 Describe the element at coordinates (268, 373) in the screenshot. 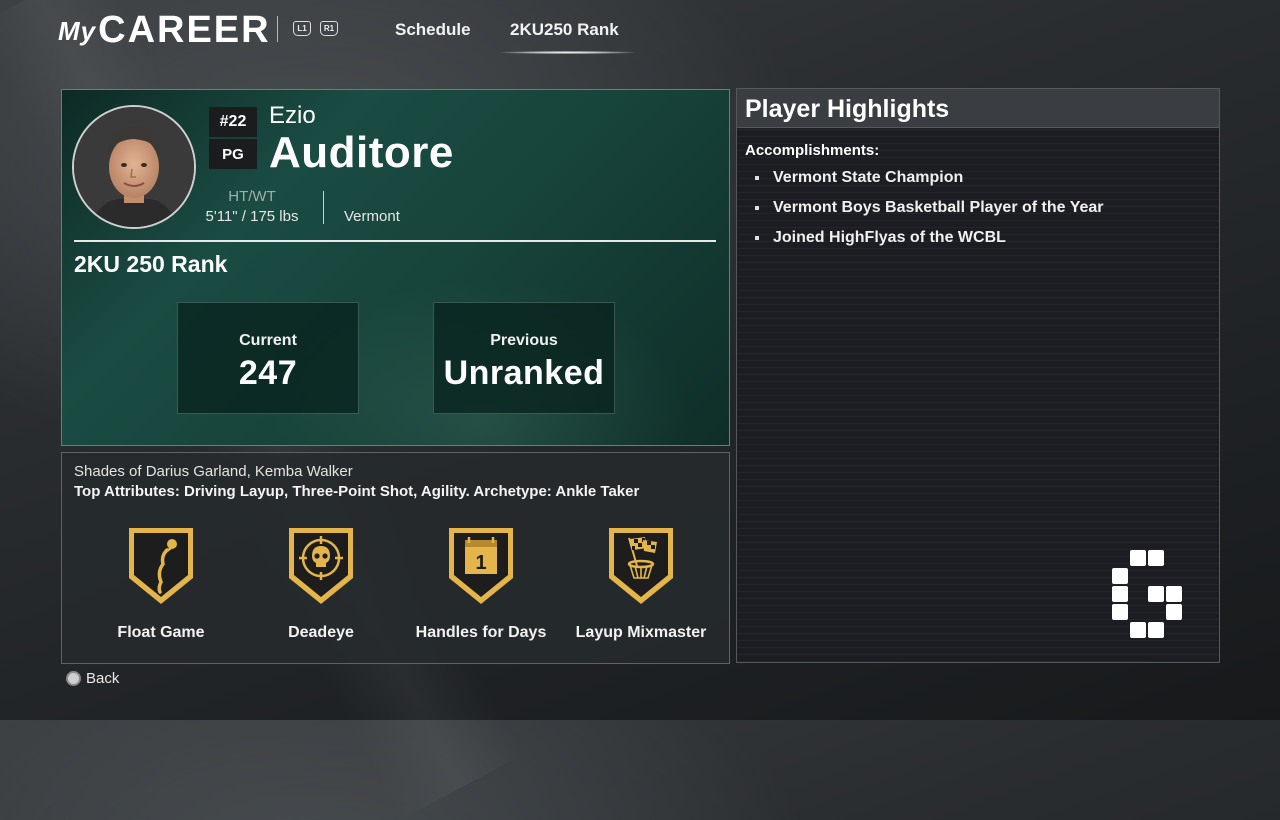

I see `current-rank-value: 247` at that location.